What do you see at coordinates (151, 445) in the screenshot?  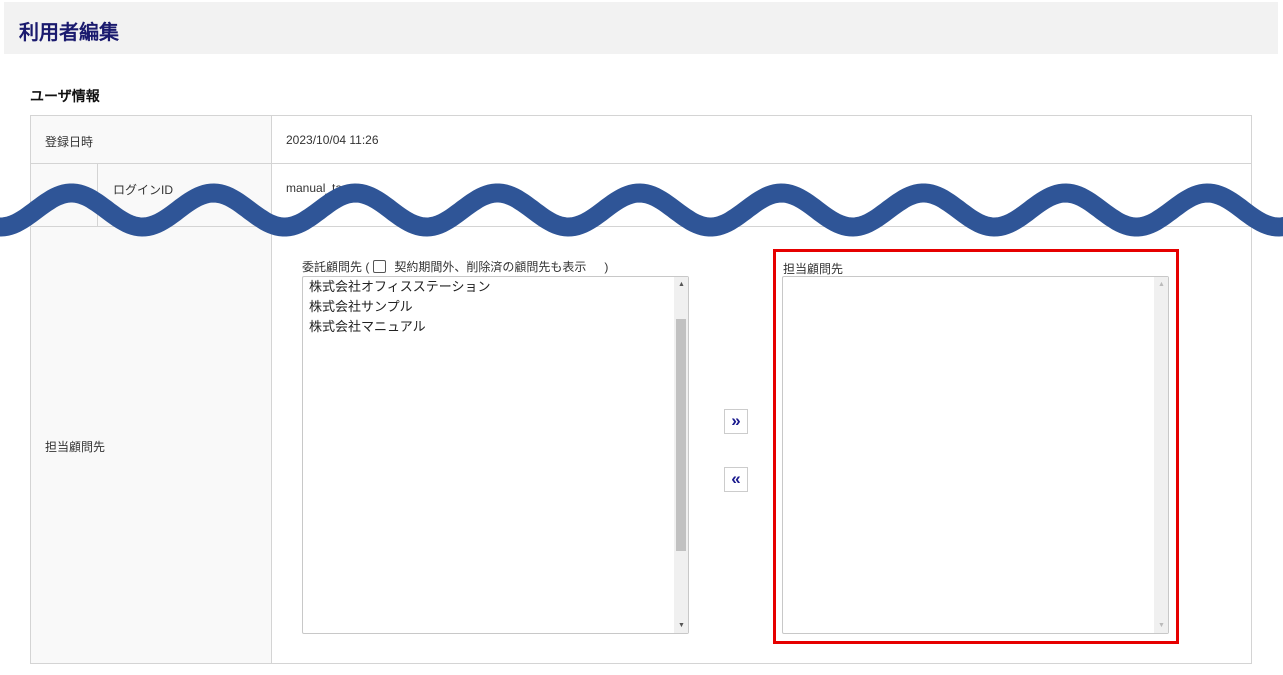 I see `advisor-label-cell: 担当顧問先` at bounding box center [151, 445].